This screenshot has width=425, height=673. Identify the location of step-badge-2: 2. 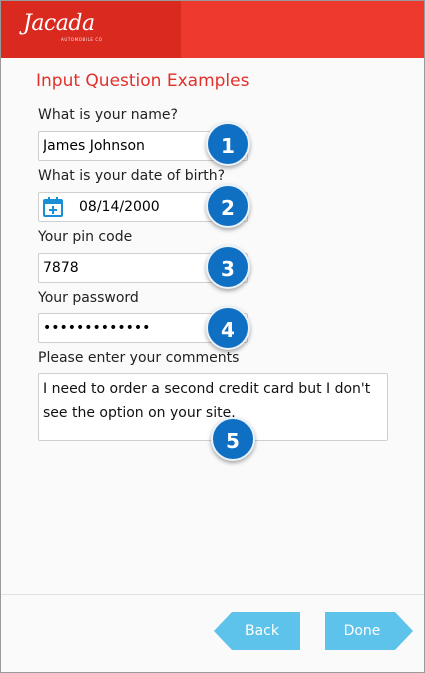
(228, 206).